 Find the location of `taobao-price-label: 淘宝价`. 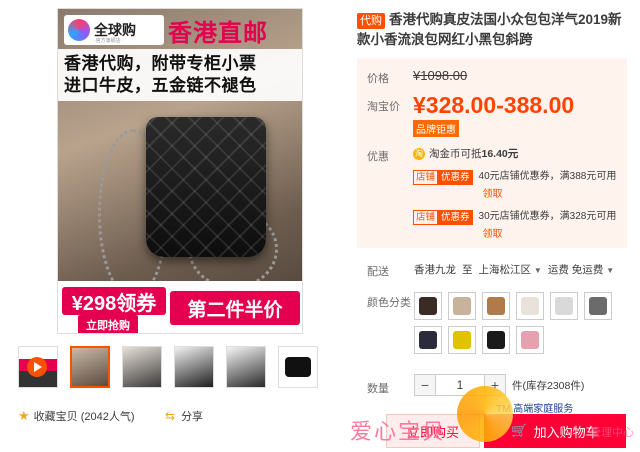

taobao-price-label: 淘宝价 is located at coordinates (383, 107).